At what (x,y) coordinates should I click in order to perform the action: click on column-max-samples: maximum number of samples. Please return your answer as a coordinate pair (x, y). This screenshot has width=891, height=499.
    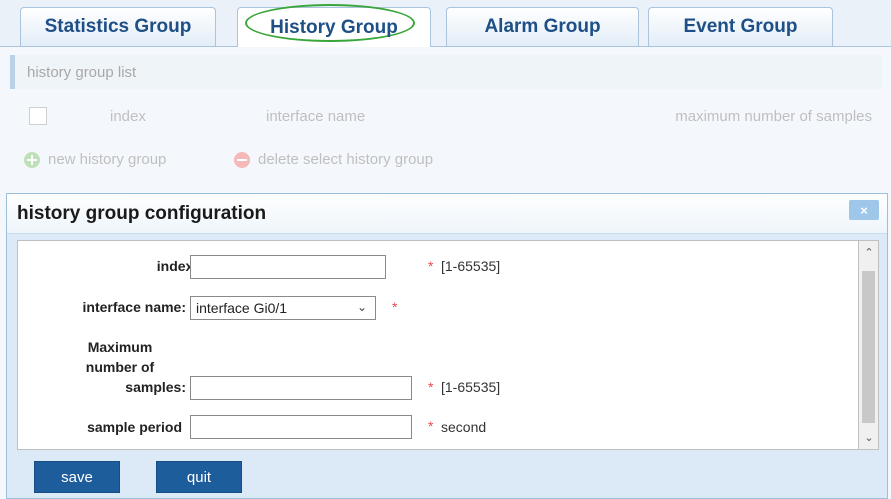
    Looking at the image, I should click on (773, 116).